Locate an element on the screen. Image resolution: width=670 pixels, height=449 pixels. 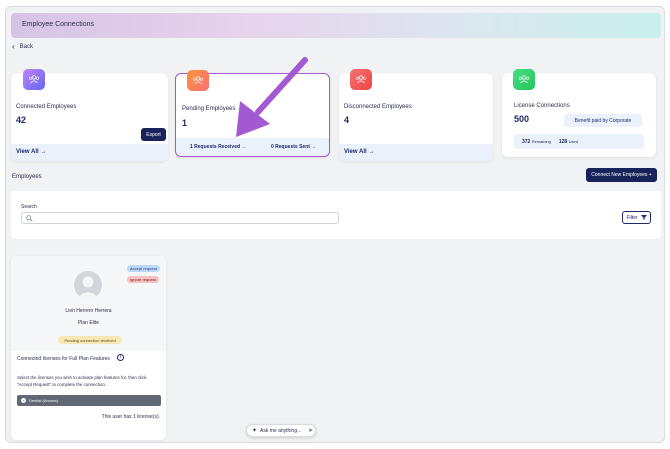
filter-label: Filter is located at coordinates (632, 217).